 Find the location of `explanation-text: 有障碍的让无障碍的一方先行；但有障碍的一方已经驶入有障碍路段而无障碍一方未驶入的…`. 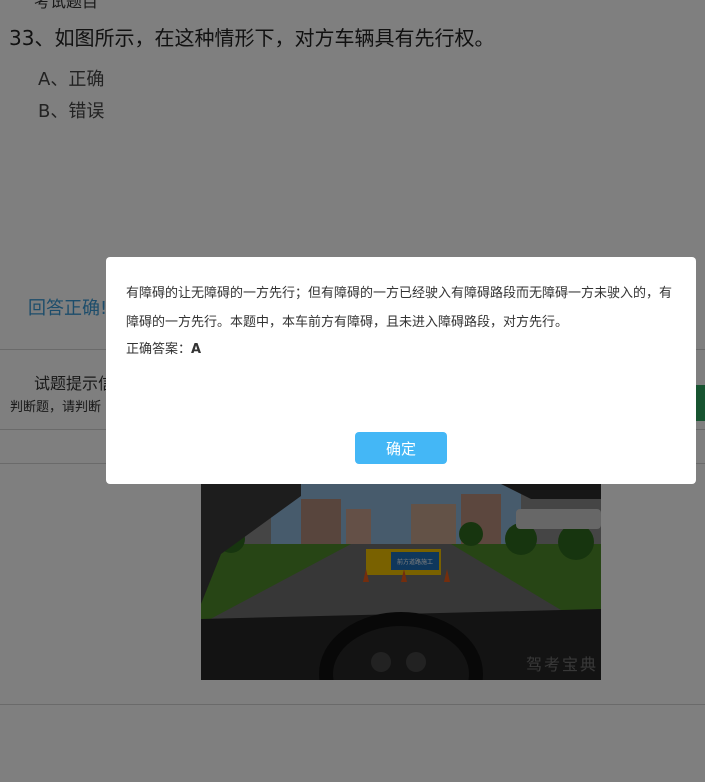

explanation-text: 有障碍的让无障碍的一方先行；但有障碍的一方已经驶入有障碍路段而无障碍一方未驶入的… is located at coordinates (399, 308).